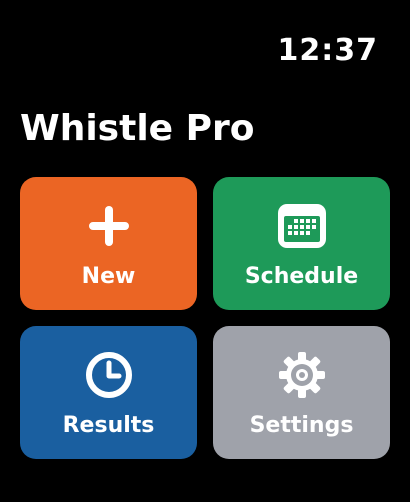 The image size is (410, 502). I want to click on settings-label: Settings, so click(301, 425).